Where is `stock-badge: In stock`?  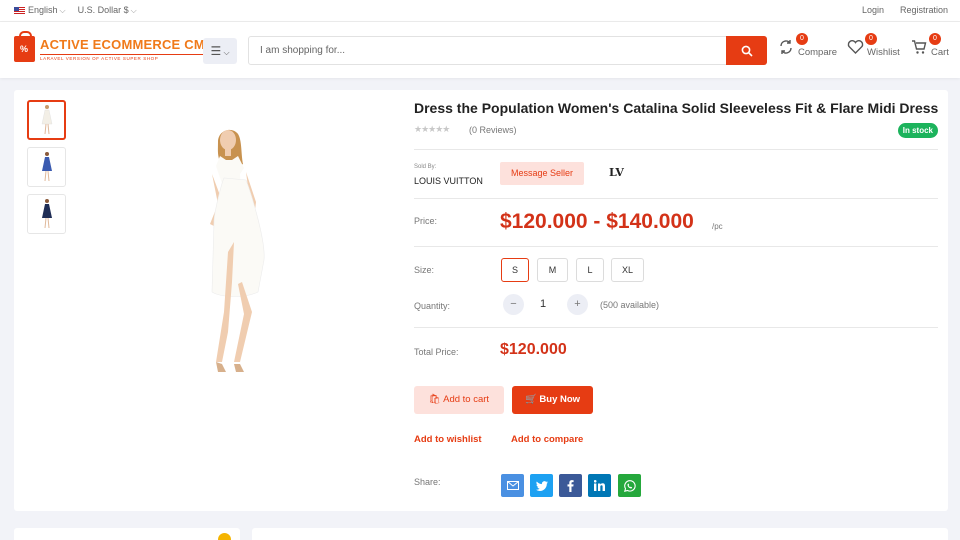
stock-badge: In stock is located at coordinates (917, 130).